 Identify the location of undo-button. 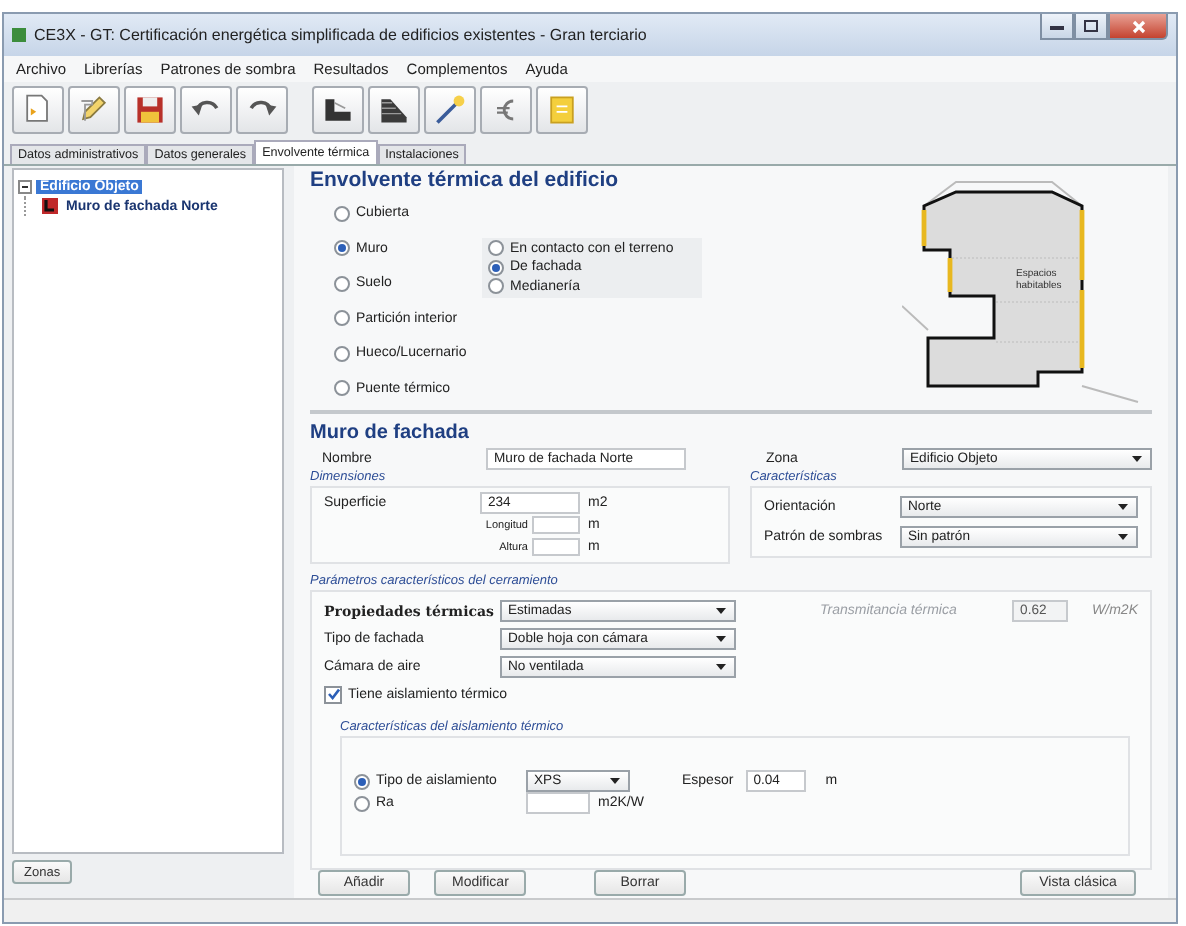
(206, 110).